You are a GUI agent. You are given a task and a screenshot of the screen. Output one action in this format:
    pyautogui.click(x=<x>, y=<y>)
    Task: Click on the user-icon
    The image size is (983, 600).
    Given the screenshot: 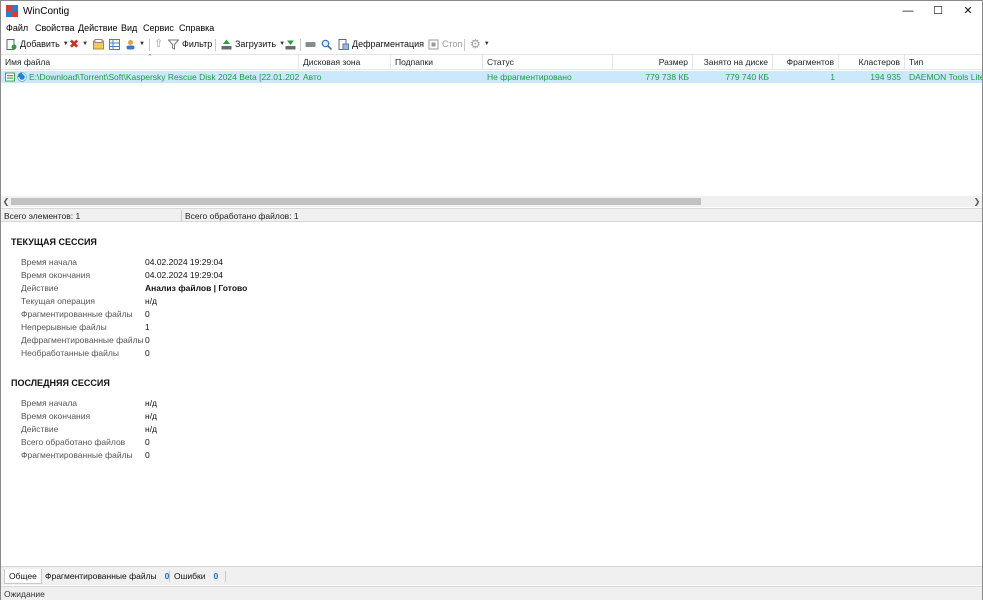 What is the action you would take?
    pyautogui.click(x=130, y=45)
    